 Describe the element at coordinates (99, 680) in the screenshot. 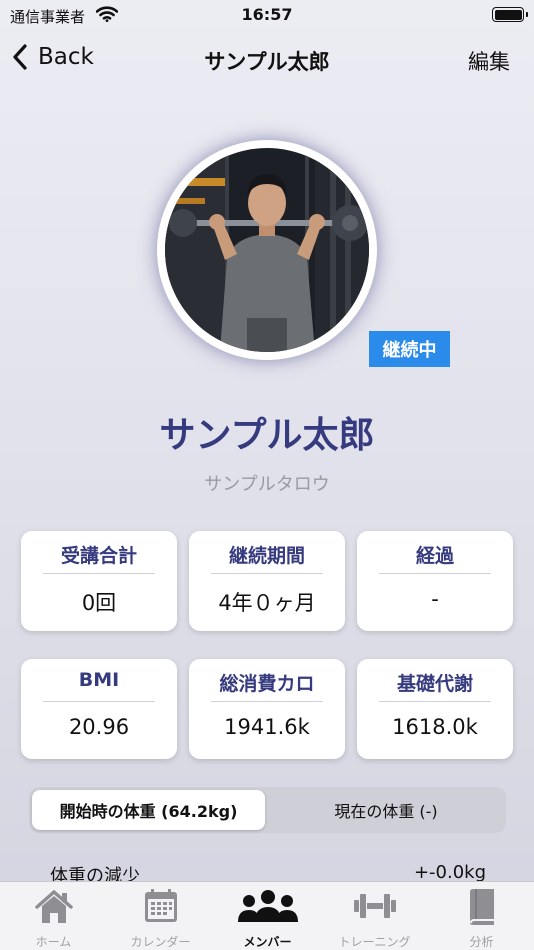

I see `stat-title: BMI` at that location.